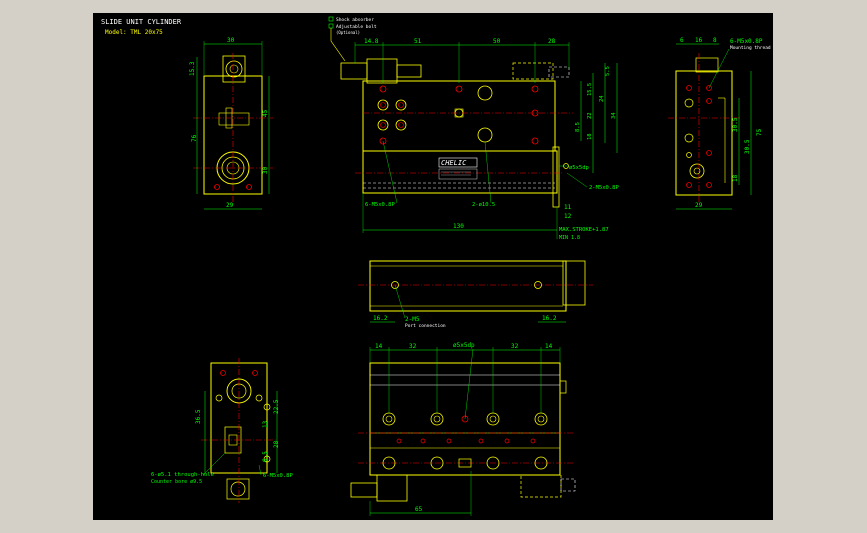  I want to click on dim-bot-65: 65, so click(419, 509).